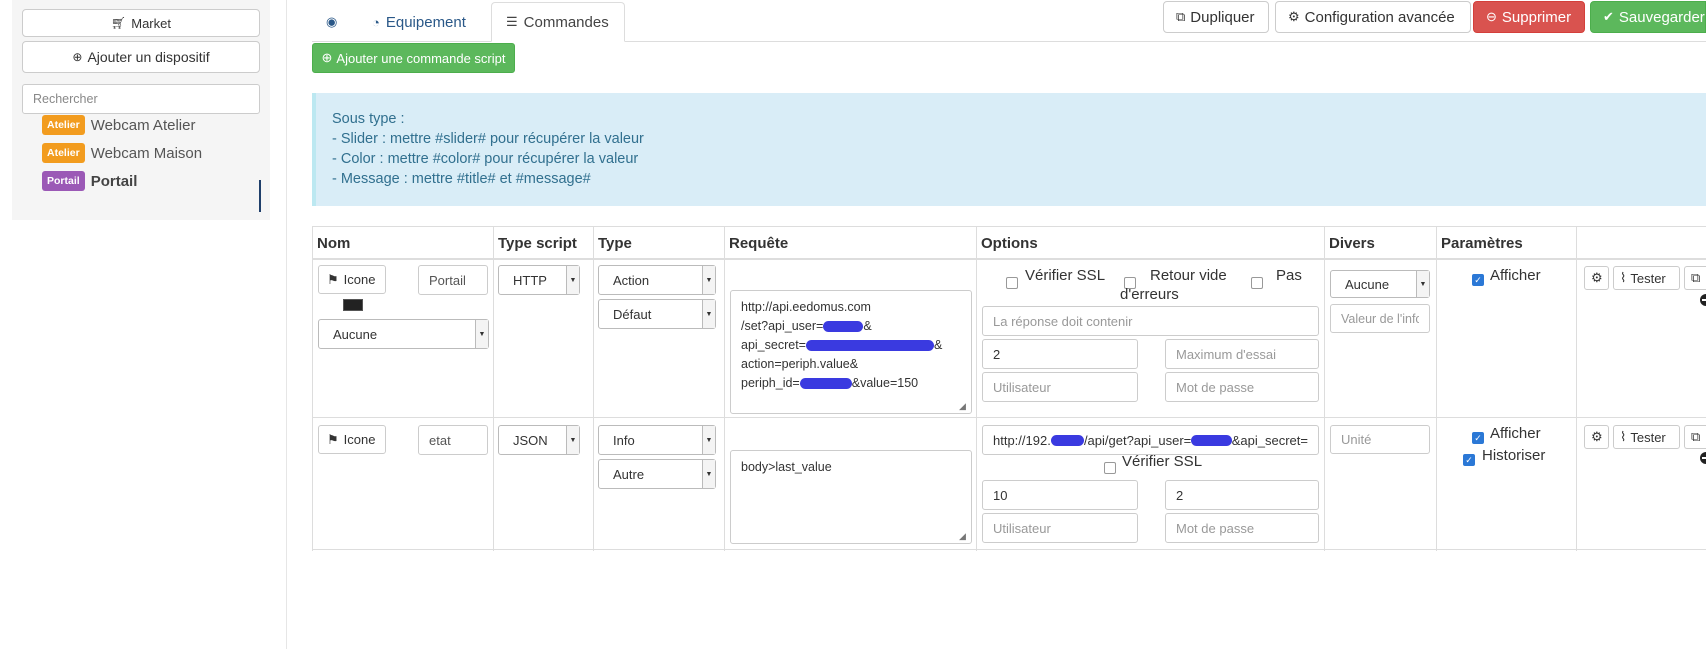 Image resolution: width=1706 pixels, height=649 pixels. What do you see at coordinates (1188, 275) in the screenshot?
I see `empty-return-label: Retour vide` at bounding box center [1188, 275].